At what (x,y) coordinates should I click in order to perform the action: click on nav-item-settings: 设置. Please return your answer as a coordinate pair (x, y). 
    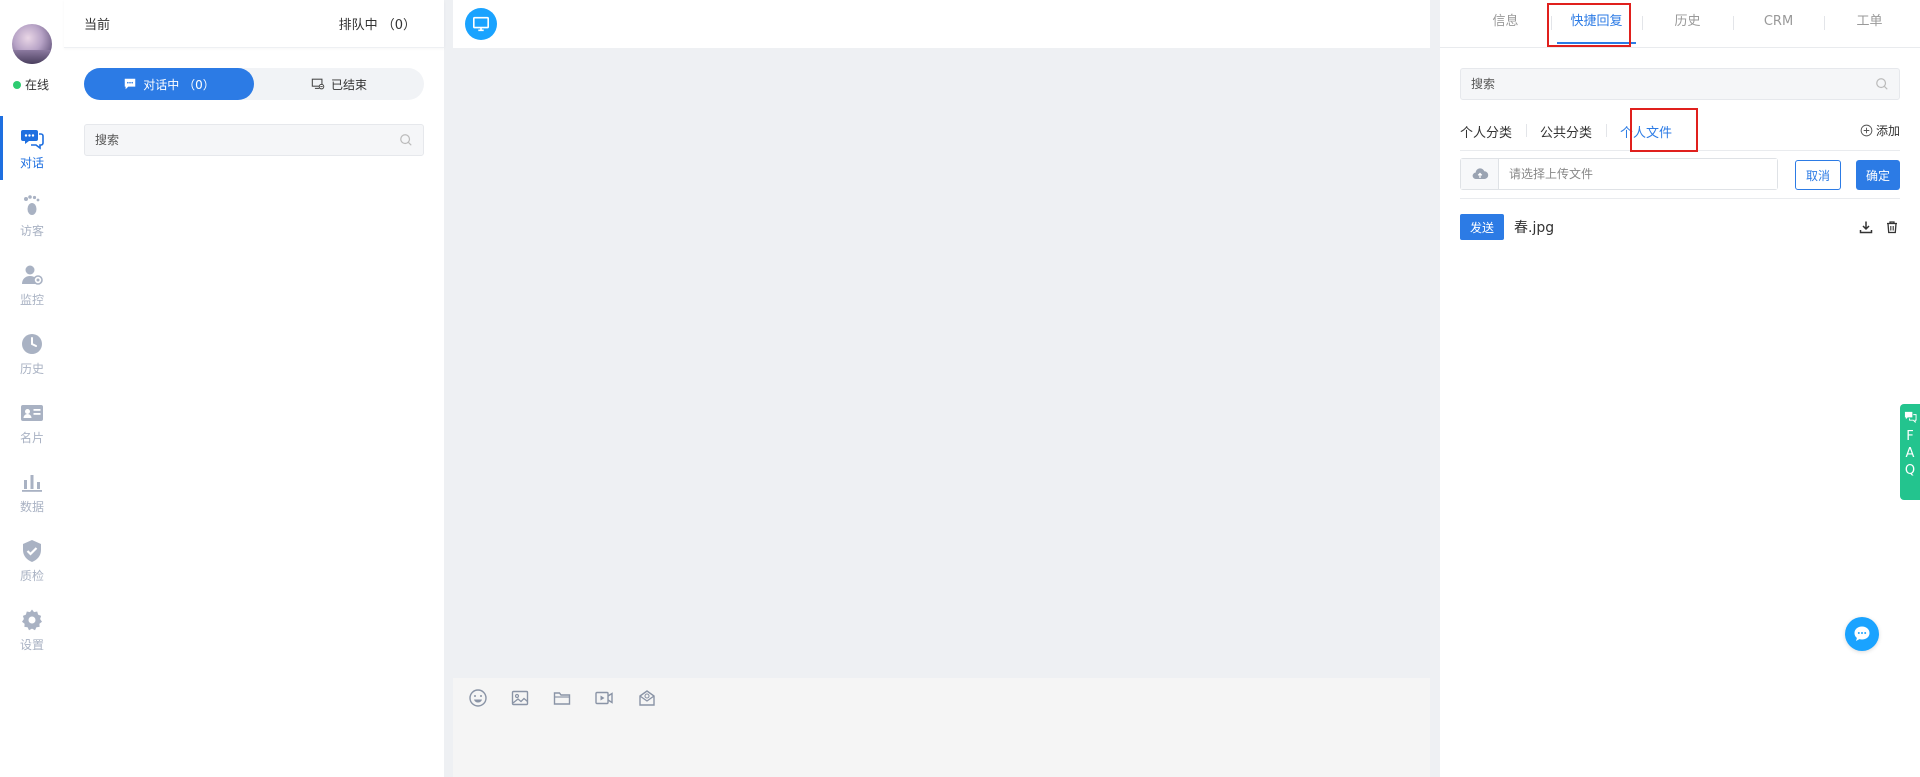
    Looking at the image, I should click on (32, 630).